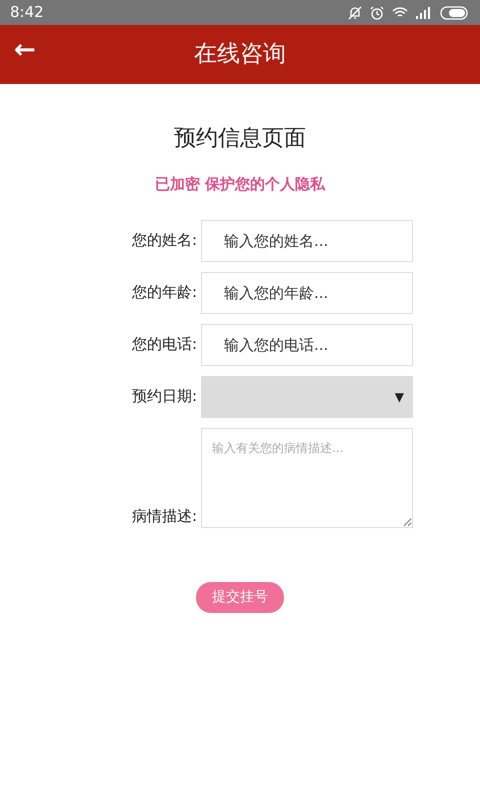  Describe the element at coordinates (307, 397) in the screenshot. I see `date-dropdown: ▼` at that location.